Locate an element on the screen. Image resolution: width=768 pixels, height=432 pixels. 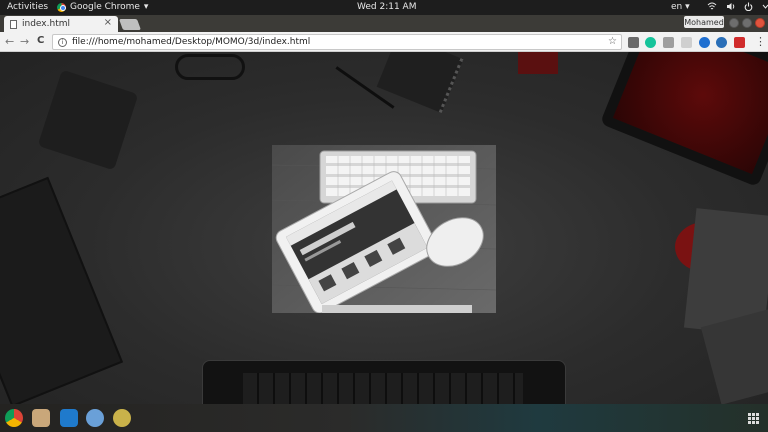
chevron-down-icon is located at coordinates (765, 6).